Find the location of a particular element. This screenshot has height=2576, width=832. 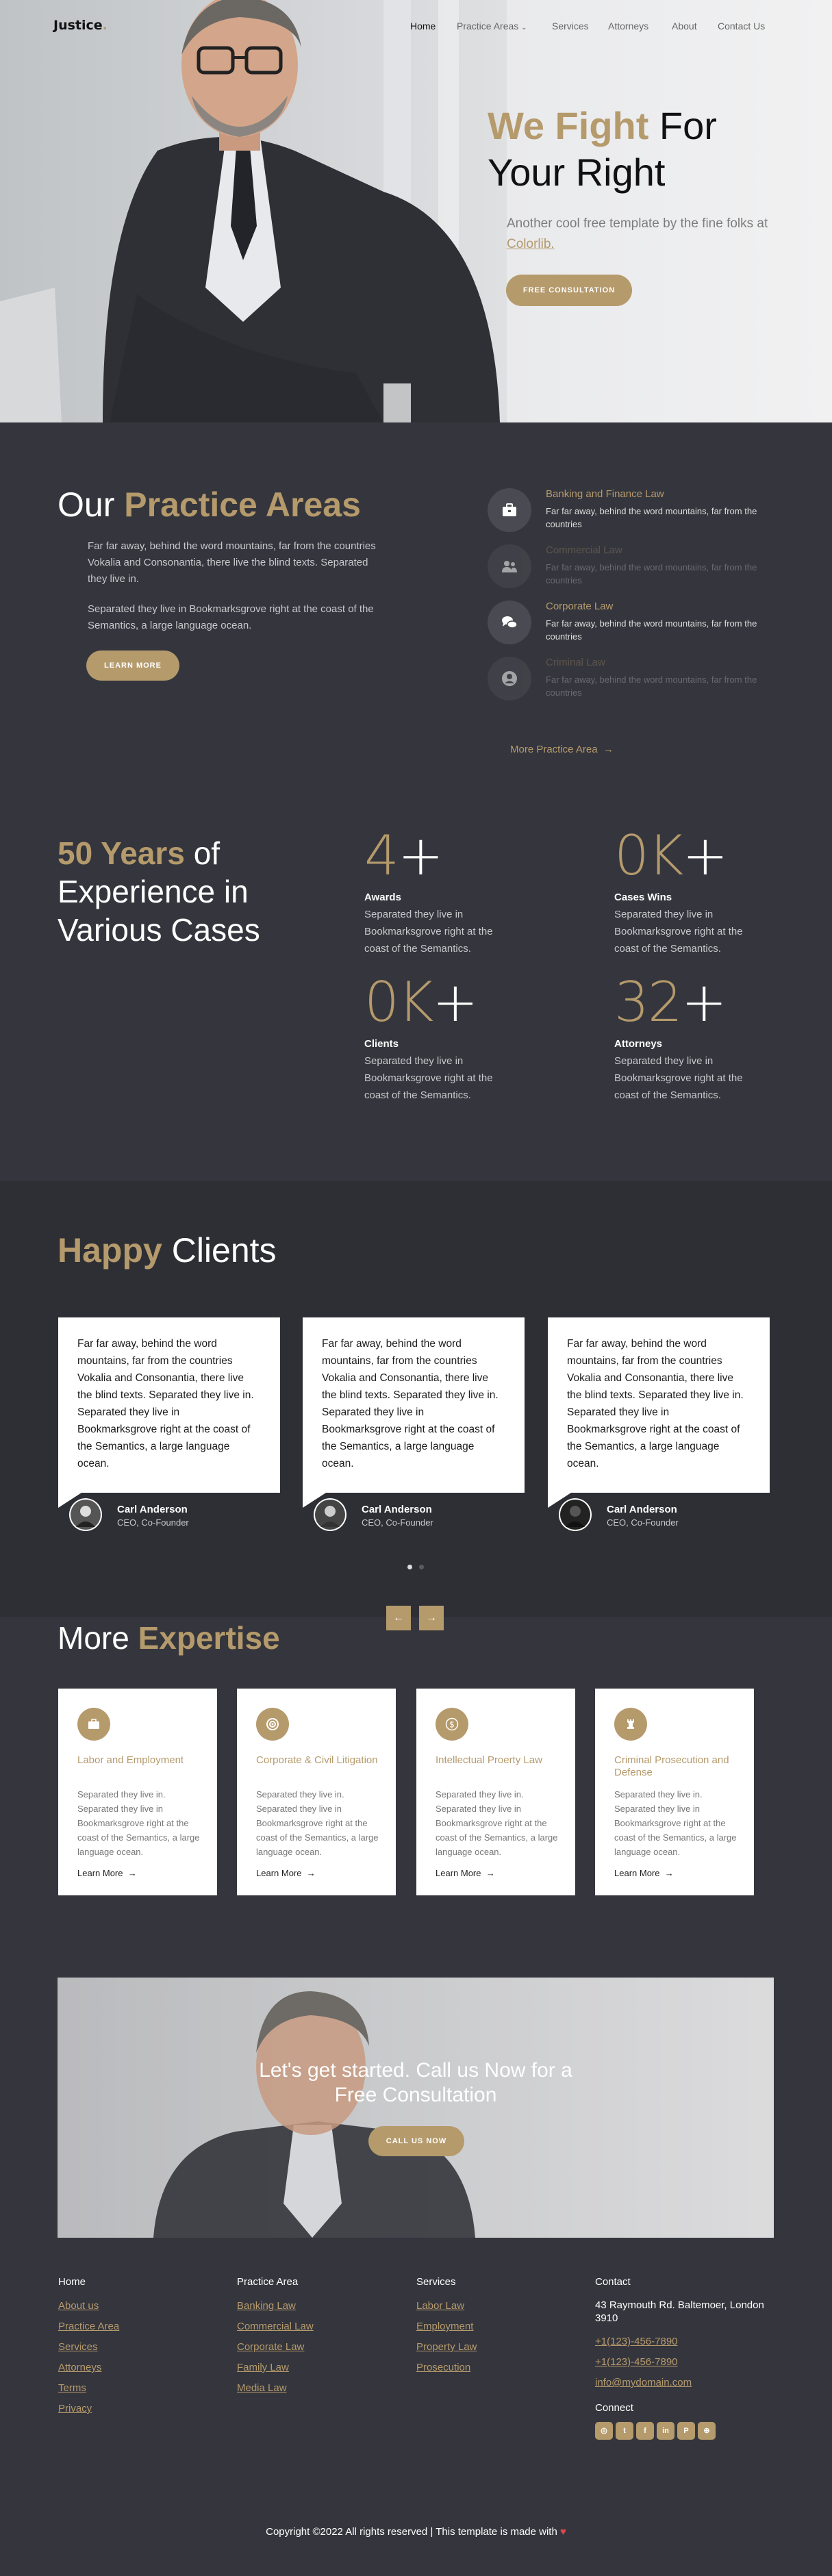

linkedin-icon: in is located at coordinates (666, 2431).